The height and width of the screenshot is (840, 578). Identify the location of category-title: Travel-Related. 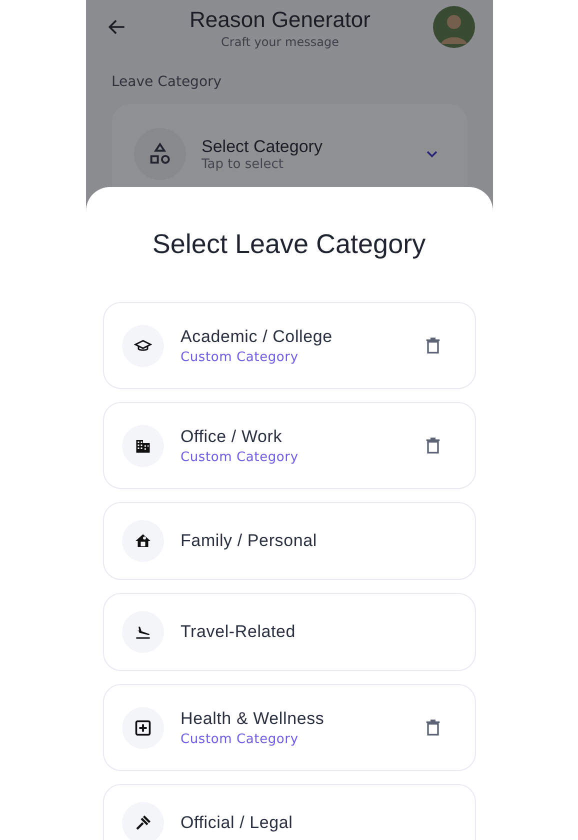
(238, 632).